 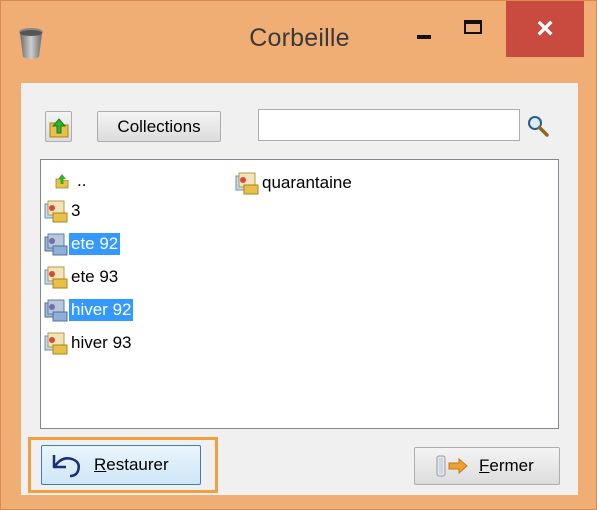 I want to click on parent-folder-button, so click(x=58, y=126).